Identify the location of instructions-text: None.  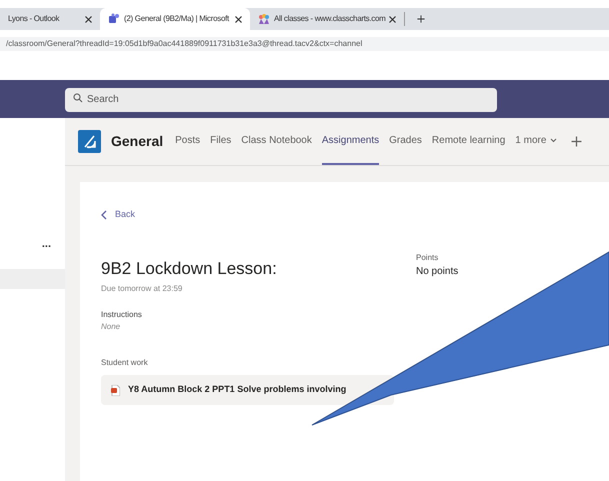
(111, 327).